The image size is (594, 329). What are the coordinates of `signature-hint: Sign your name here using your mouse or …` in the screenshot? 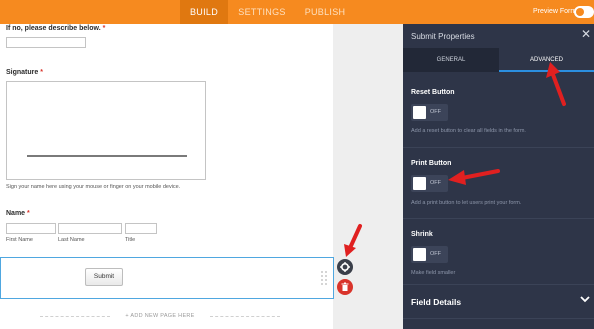 It's located at (93, 187).